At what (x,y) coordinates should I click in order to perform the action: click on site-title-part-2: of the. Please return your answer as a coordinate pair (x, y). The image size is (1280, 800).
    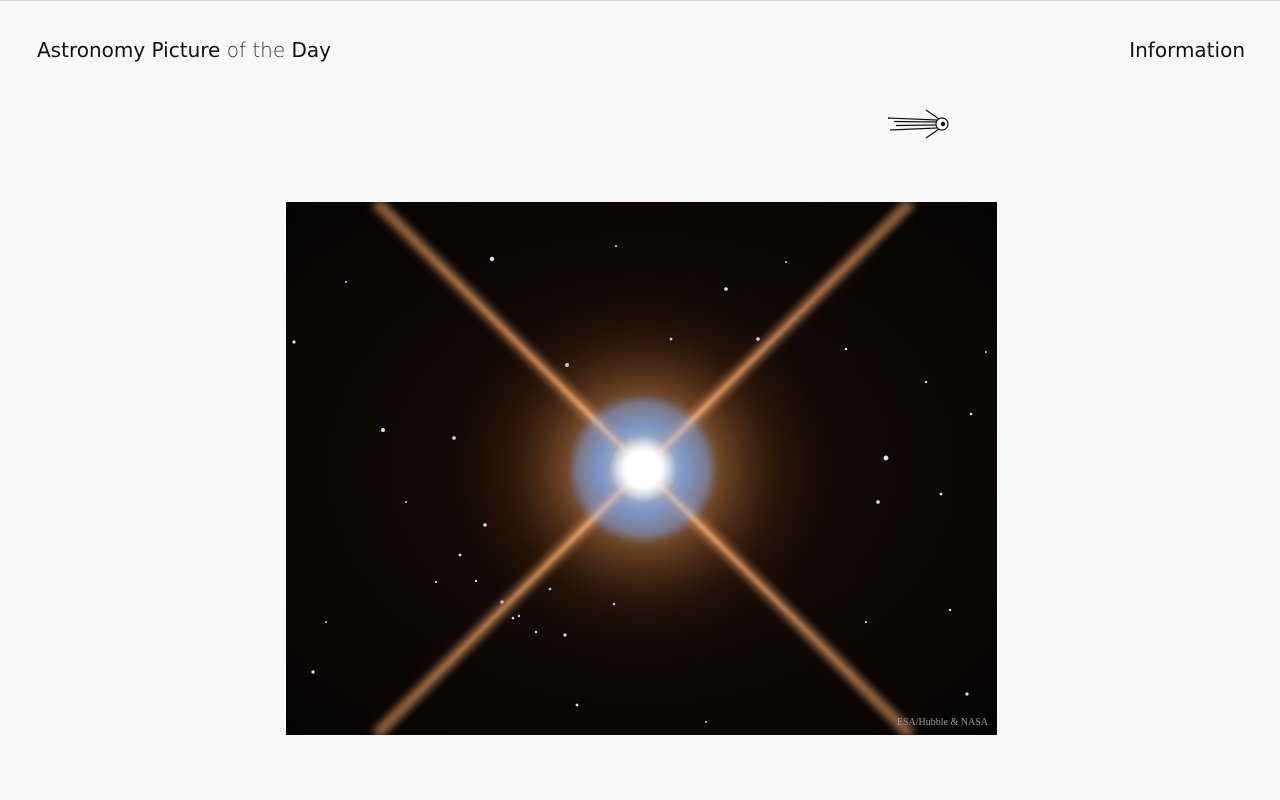
    Looking at the image, I should click on (256, 50).